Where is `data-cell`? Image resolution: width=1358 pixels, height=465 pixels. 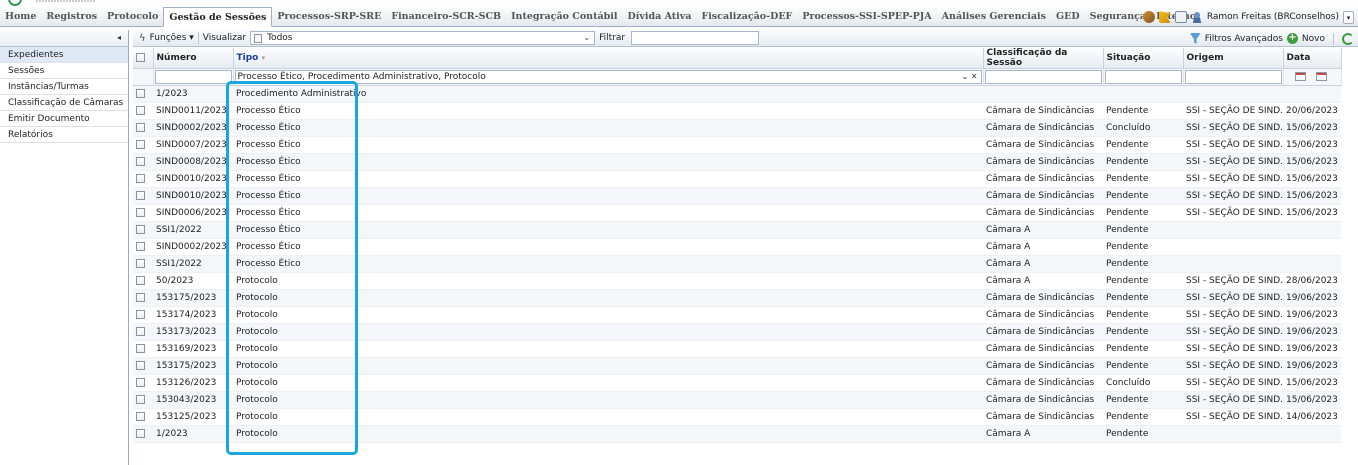 data-cell is located at coordinates (1312, 94).